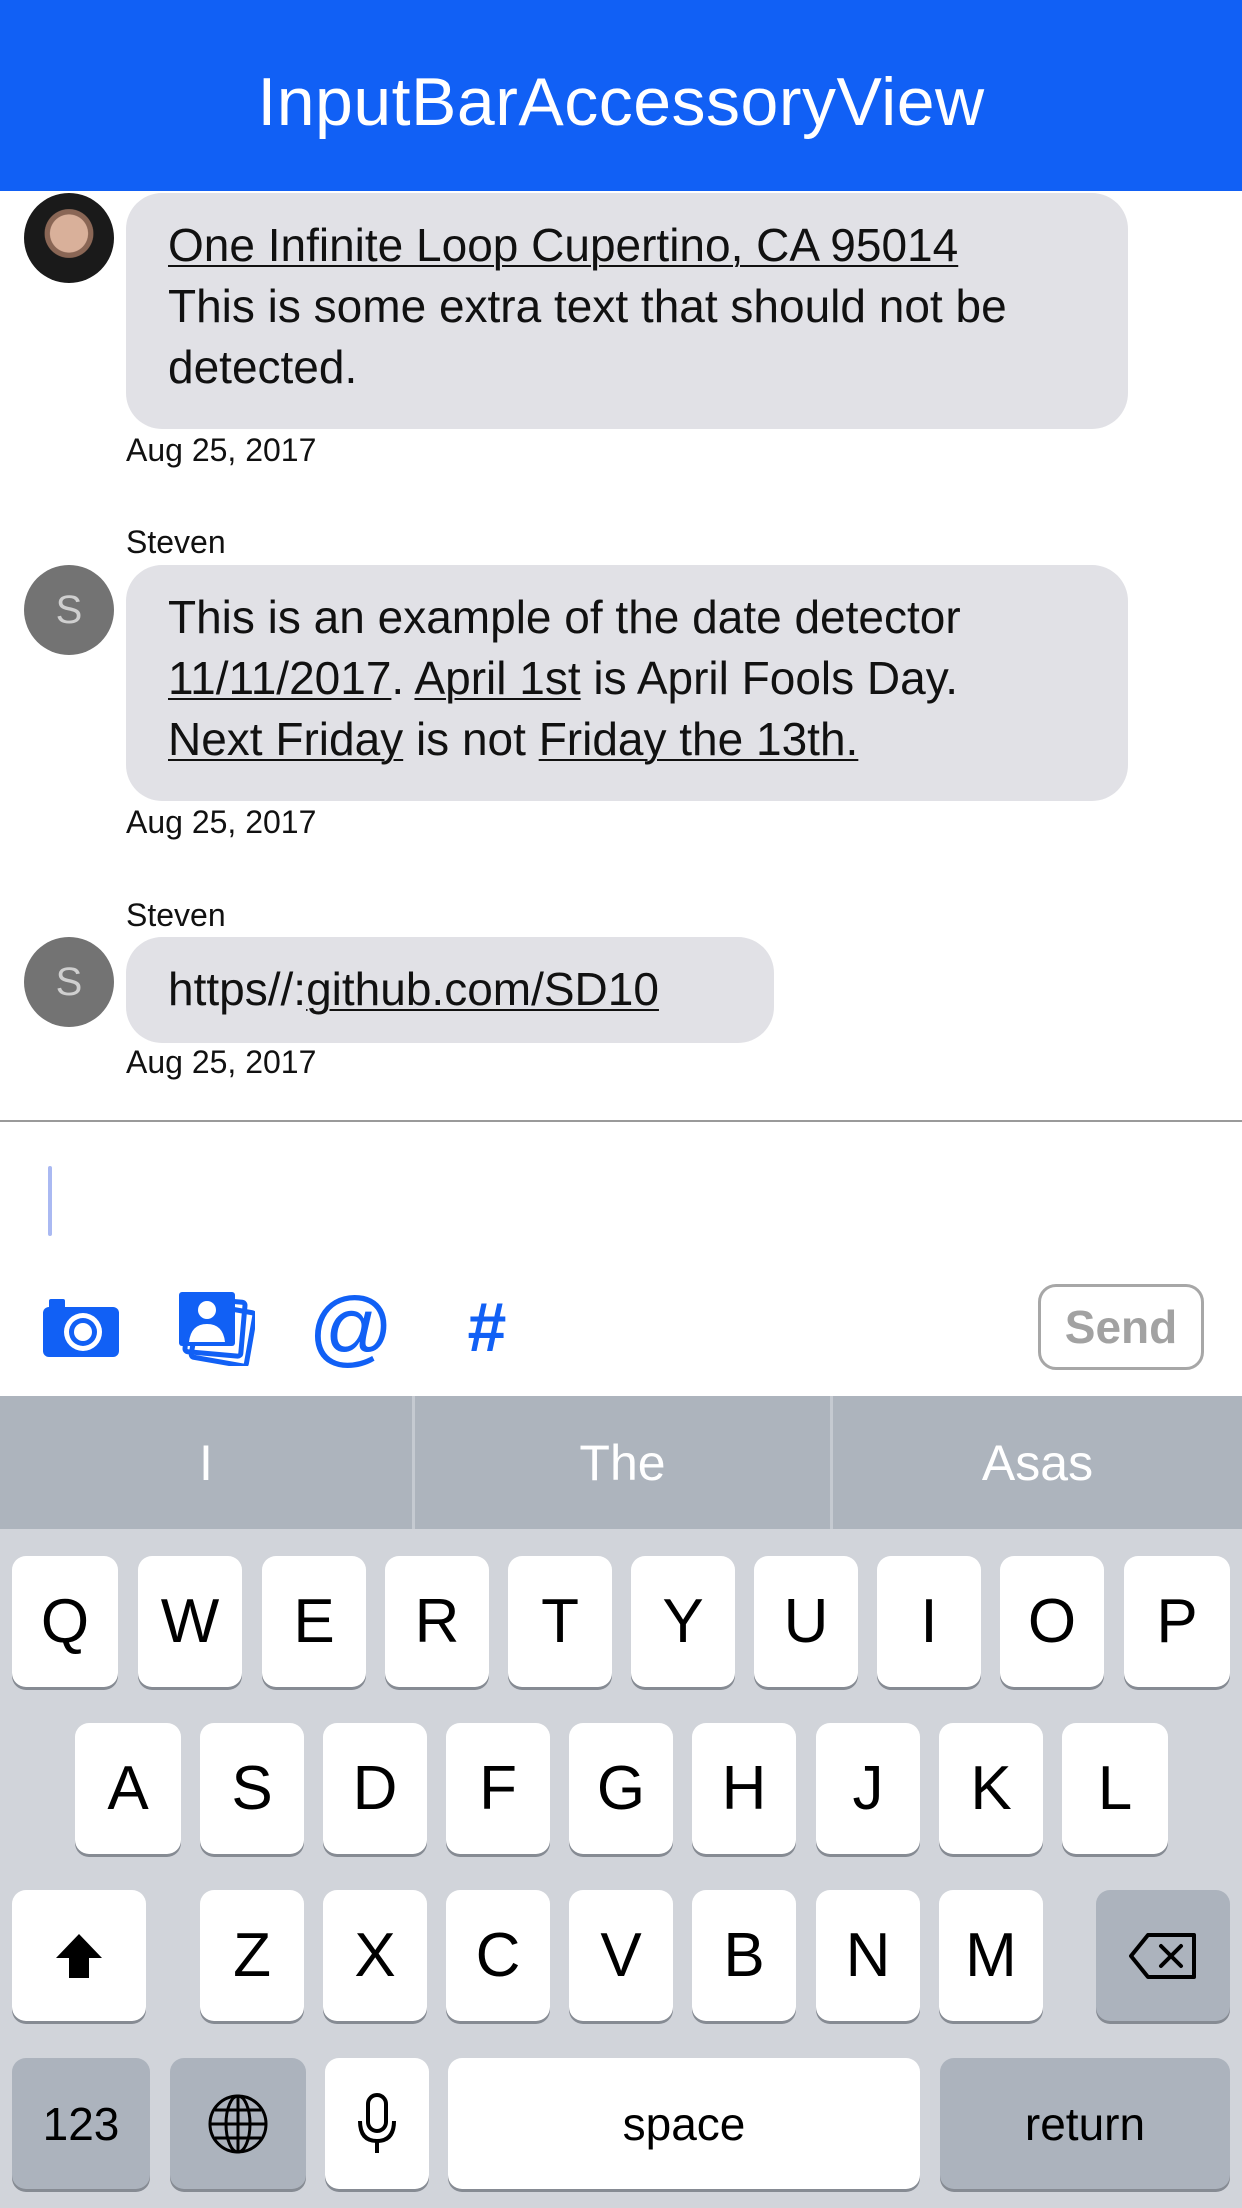 Image resolution: width=1242 pixels, height=2208 pixels. Describe the element at coordinates (744, 1788) in the screenshot. I see `key-h: H` at that location.